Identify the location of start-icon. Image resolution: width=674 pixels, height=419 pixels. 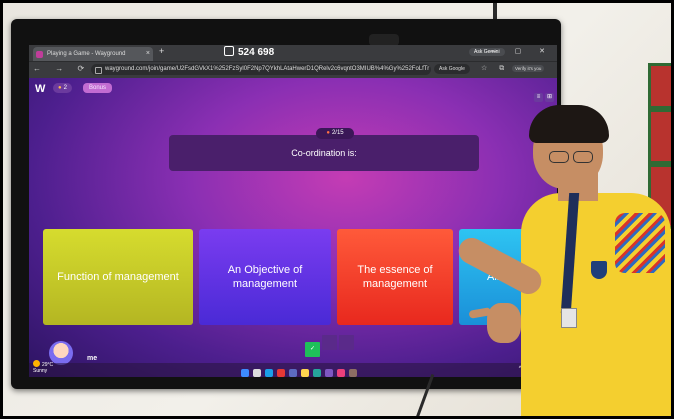
(245, 373).